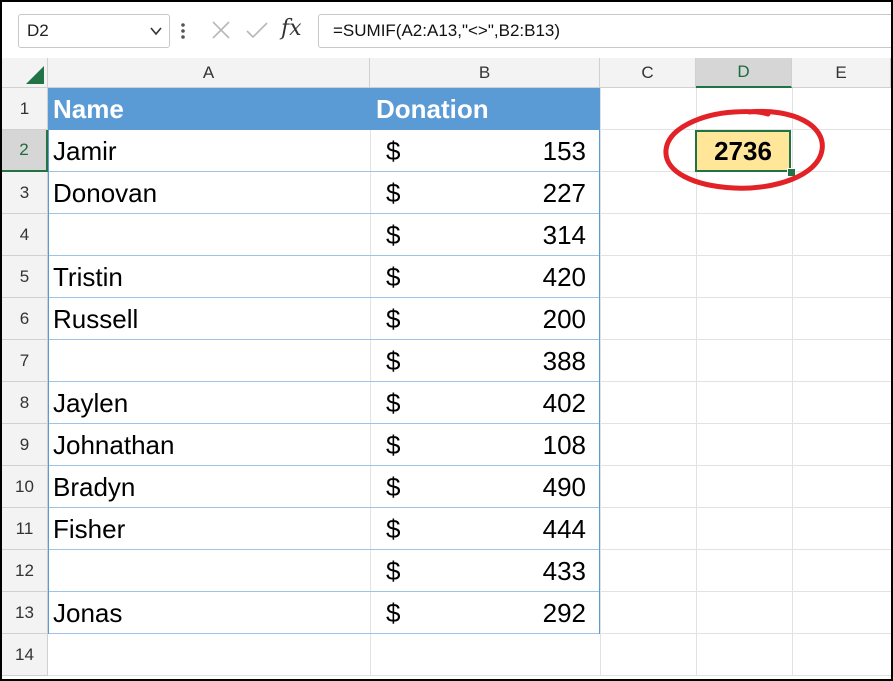  Describe the element at coordinates (485, 109) in the screenshot. I see `header-donation: Donation` at that location.